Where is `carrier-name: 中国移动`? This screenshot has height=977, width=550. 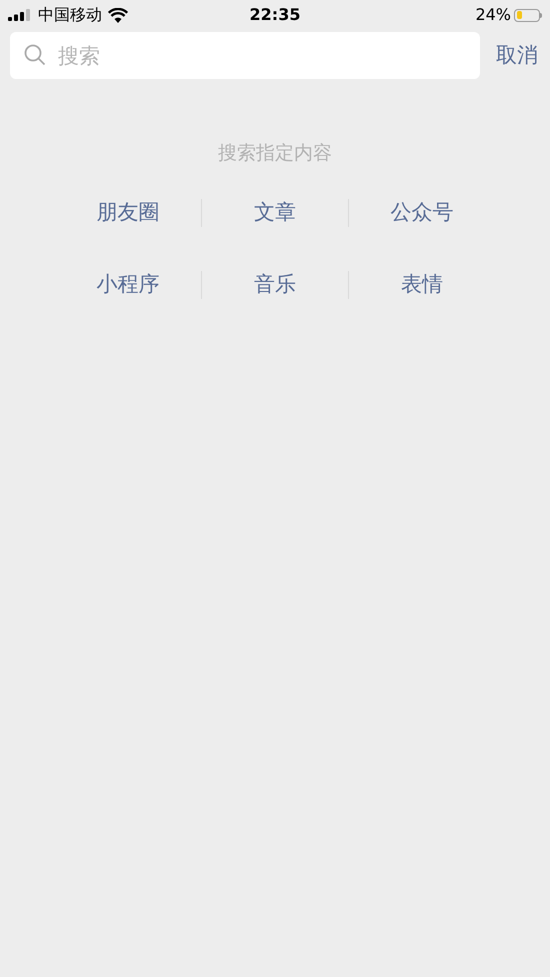
carrier-name: 中国移动 is located at coordinates (70, 15).